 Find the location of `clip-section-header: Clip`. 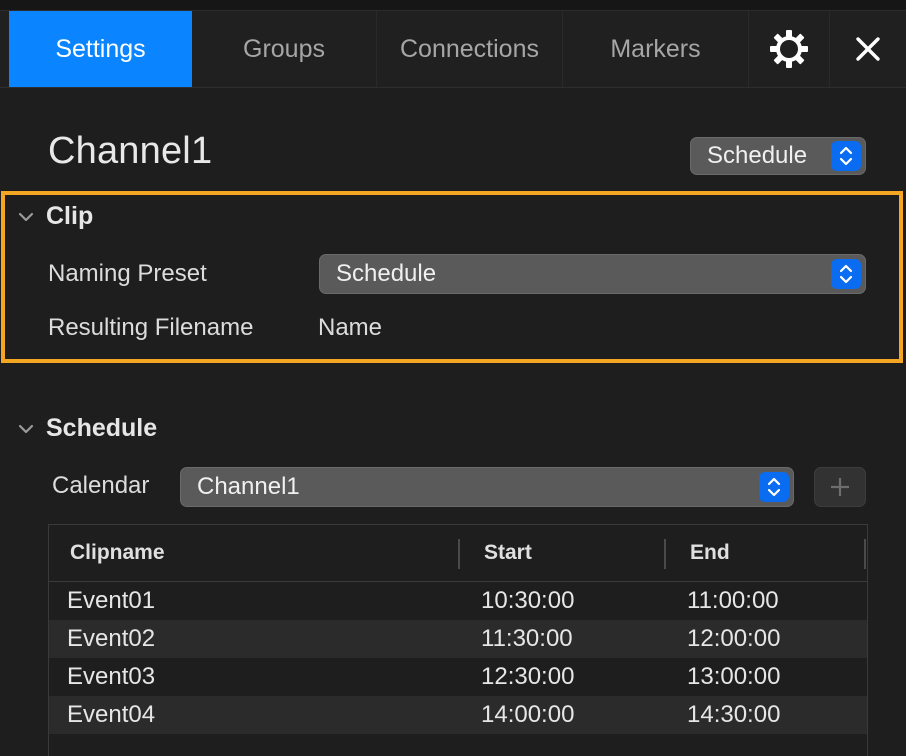

clip-section-header: Clip is located at coordinates (55, 216).